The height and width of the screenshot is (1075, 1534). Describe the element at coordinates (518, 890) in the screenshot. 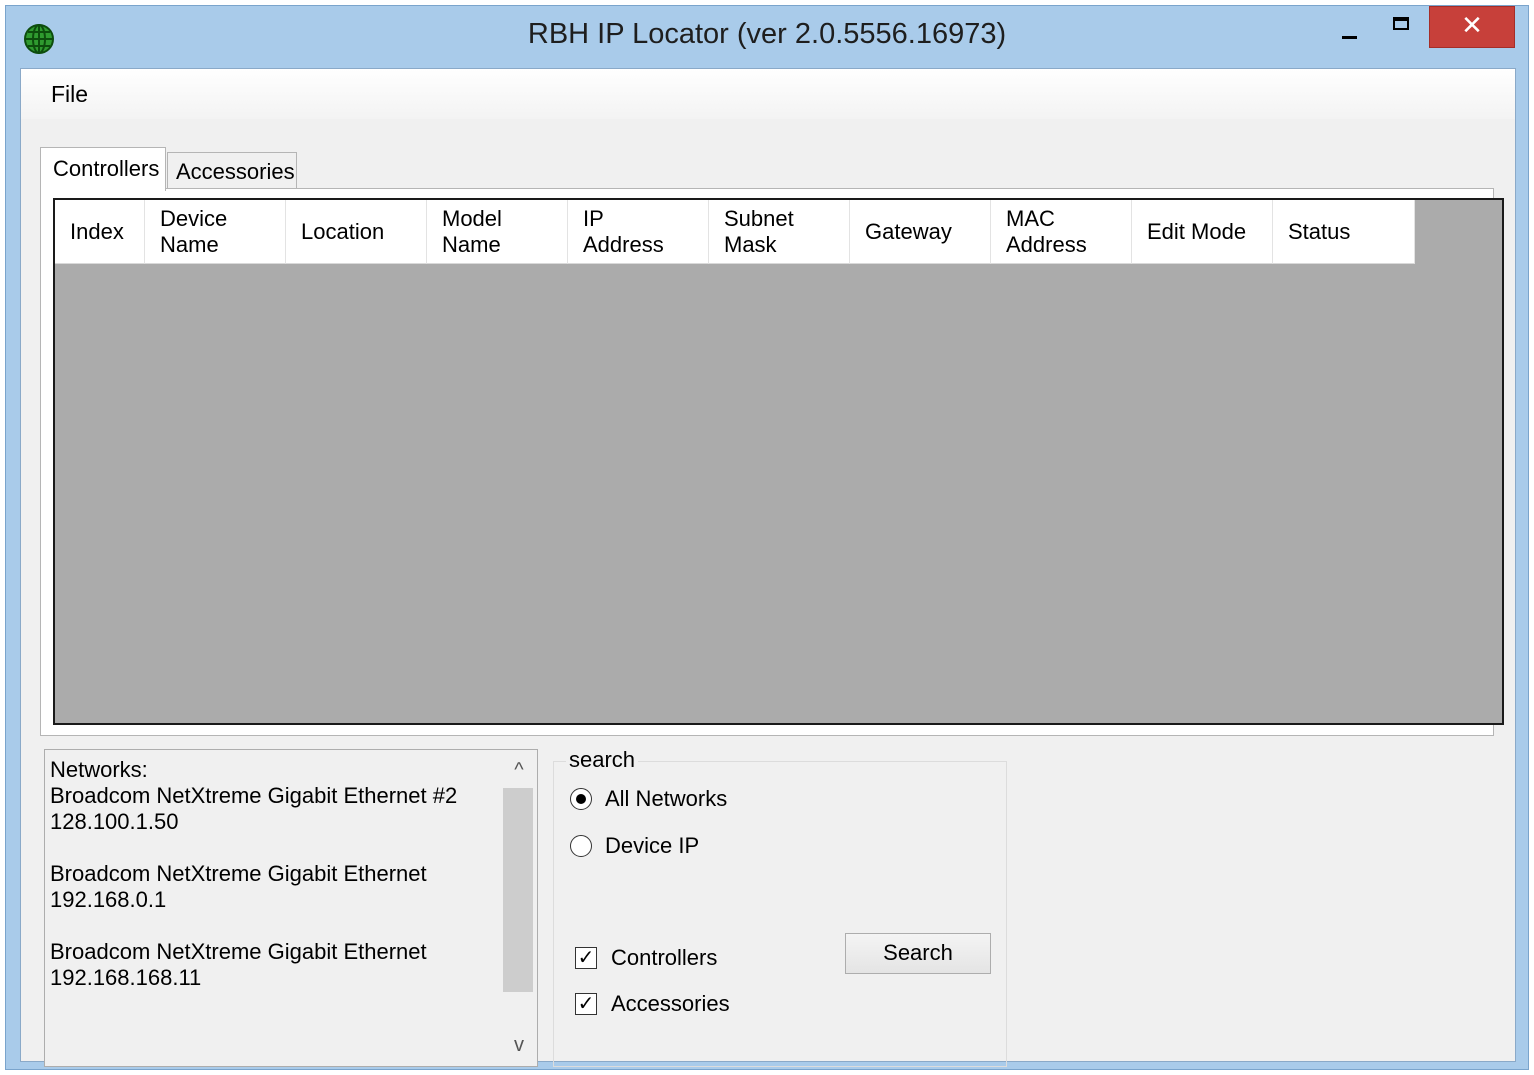

I see `scroll-thumb` at that location.